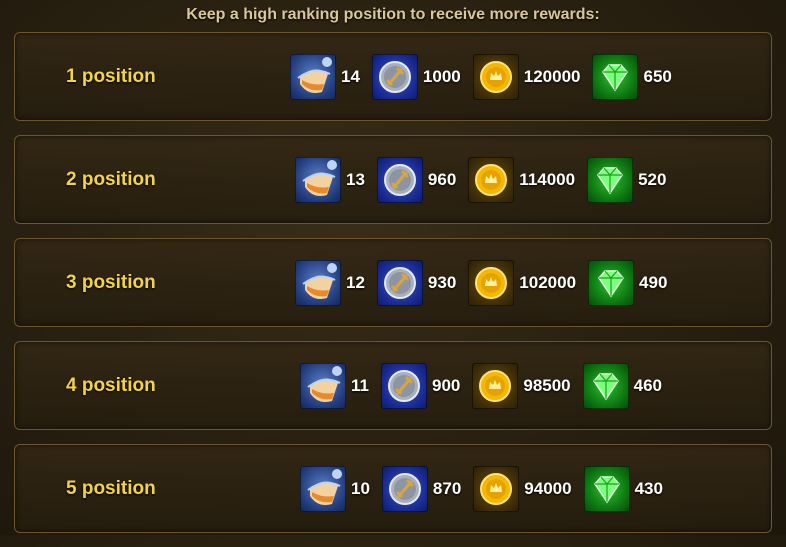 This screenshot has height=547, width=786. What do you see at coordinates (350, 76) in the screenshot?
I see `potion-count: 14` at bounding box center [350, 76].